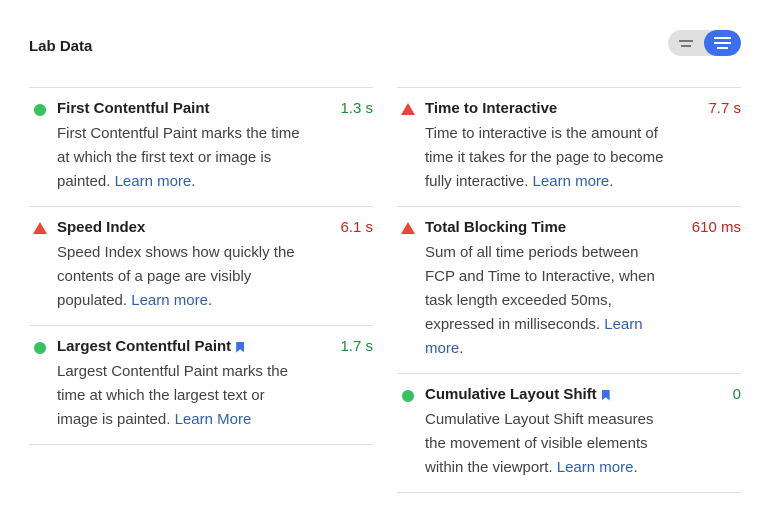  What do you see at coordinates (736, 394) in the screenshot?
I see `metric-value: 0` at bounding box center [736, 394].